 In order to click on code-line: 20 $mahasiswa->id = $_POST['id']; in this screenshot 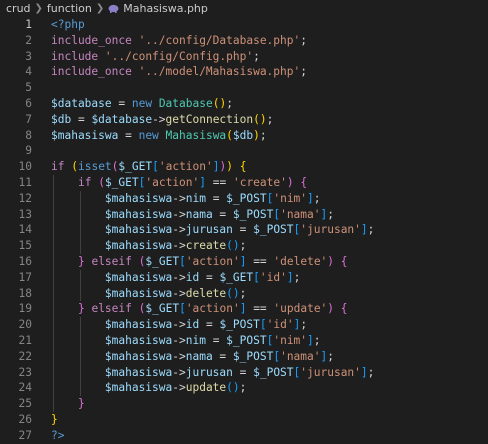, I will do `click(244, 325)`.